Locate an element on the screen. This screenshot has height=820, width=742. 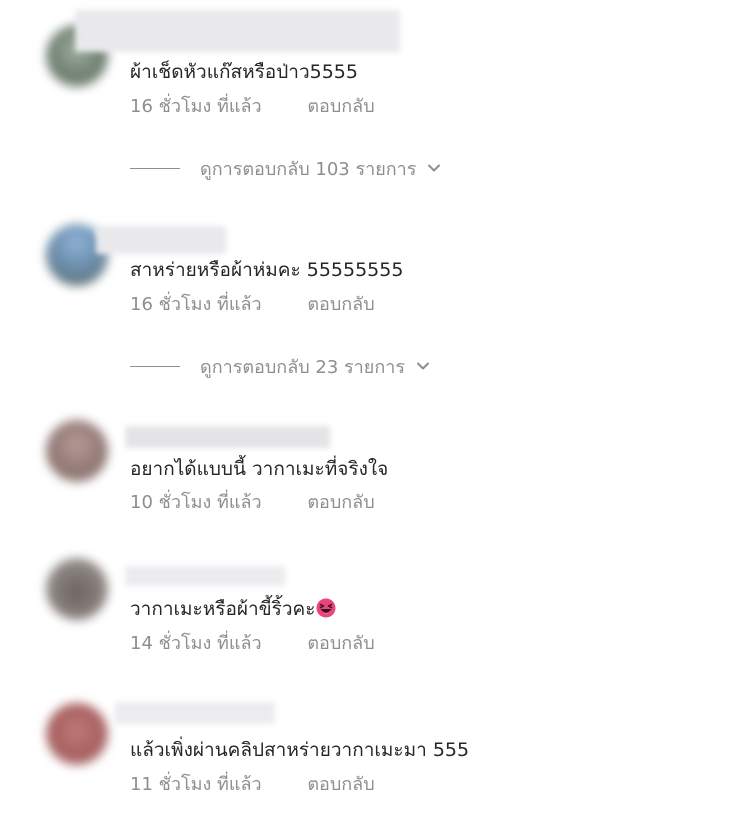
comment-timestamp: 10 ชั่วโมง ที่แล้ว is located at coordinates (196, 502).